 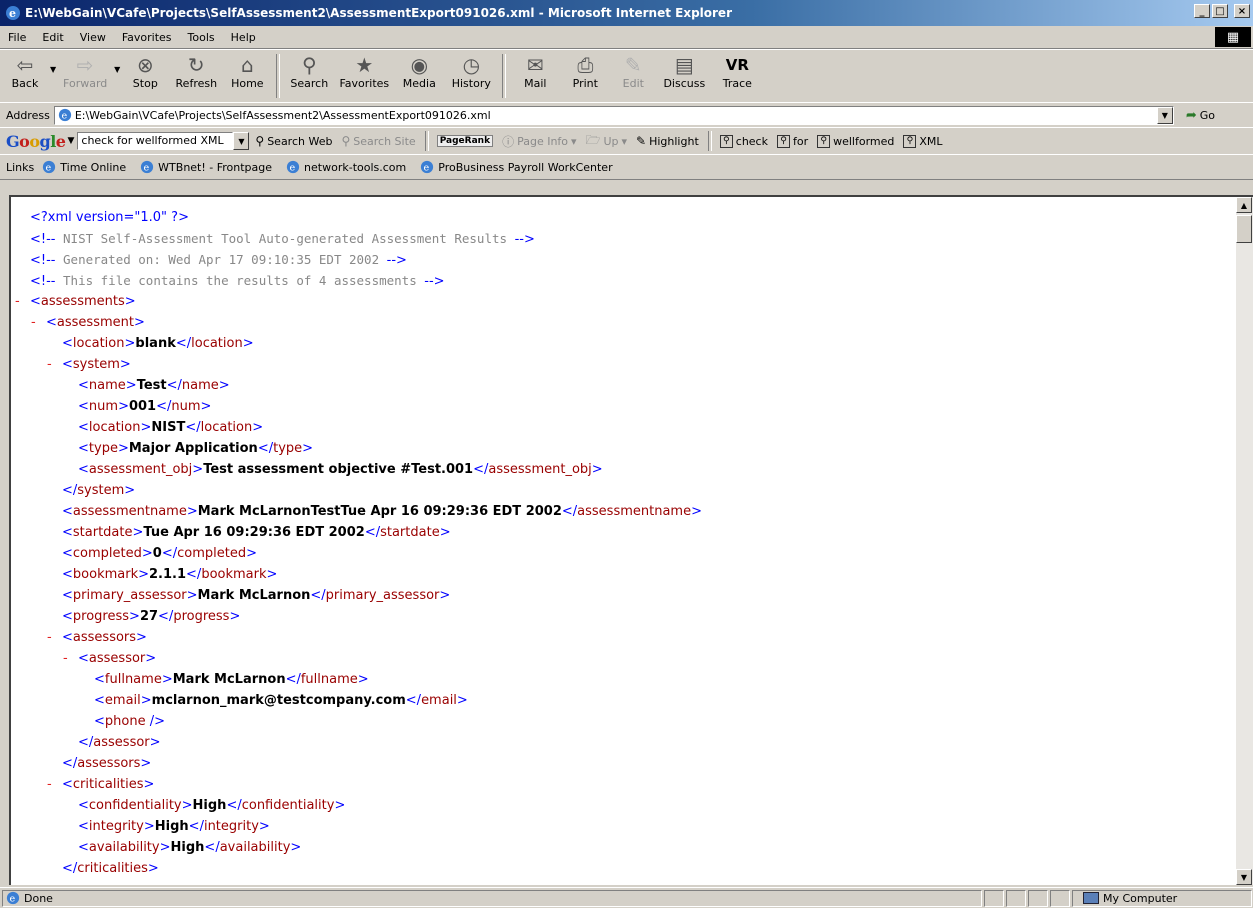 I want to click on favorites-button: ★ Favorites, so click(x=364, y=75).